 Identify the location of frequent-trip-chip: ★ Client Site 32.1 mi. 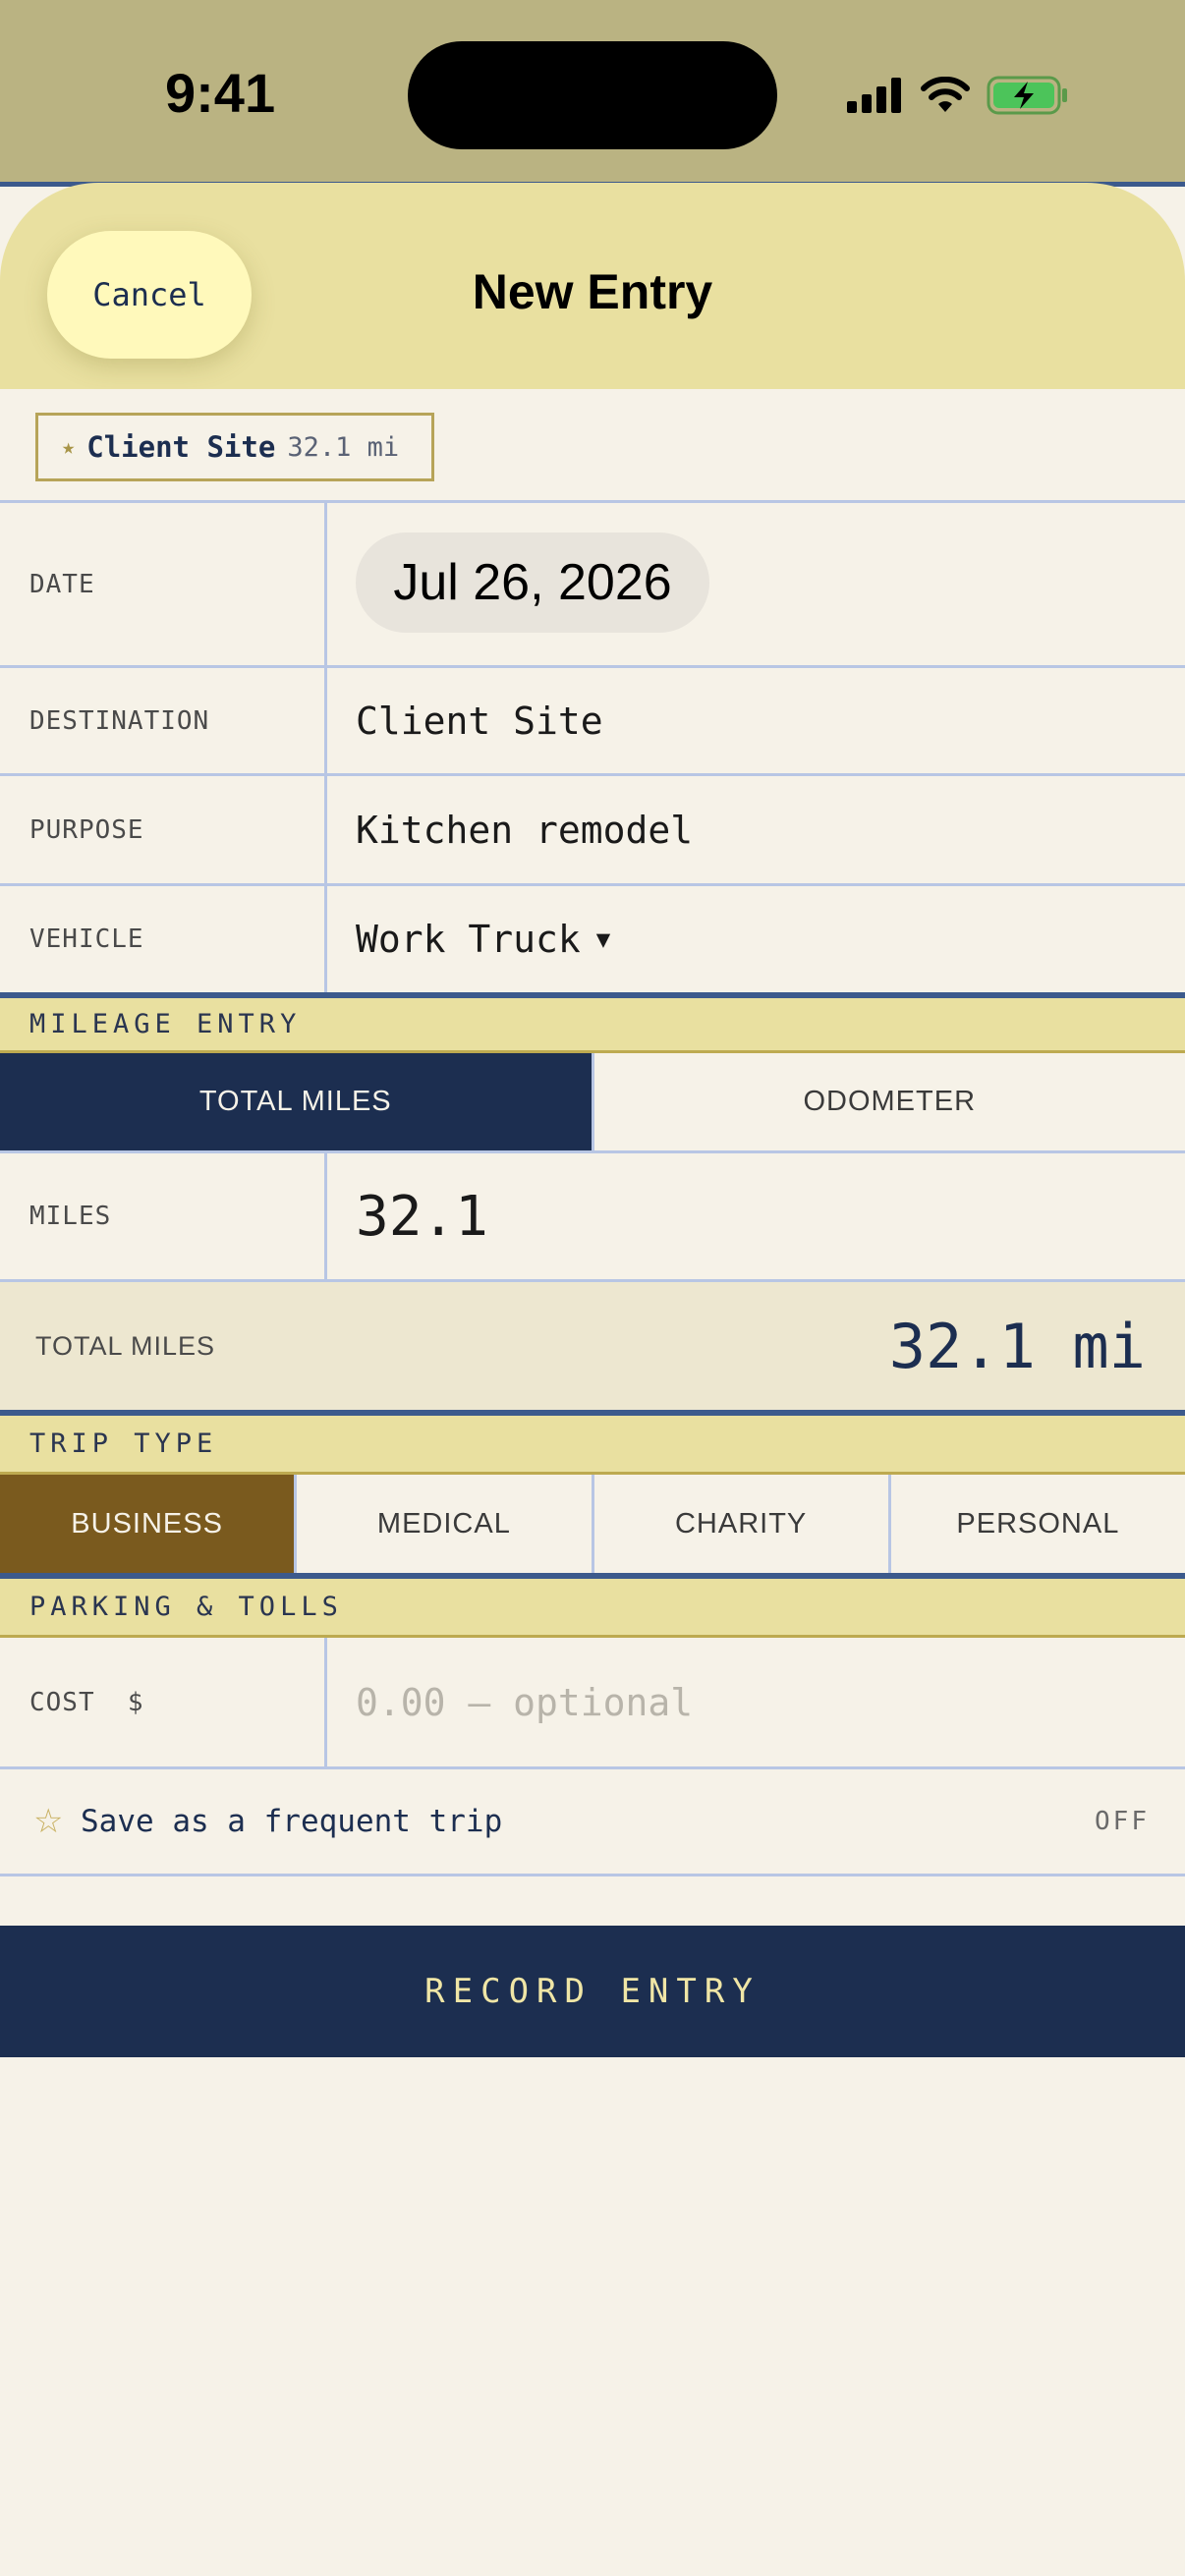
(235, 447).